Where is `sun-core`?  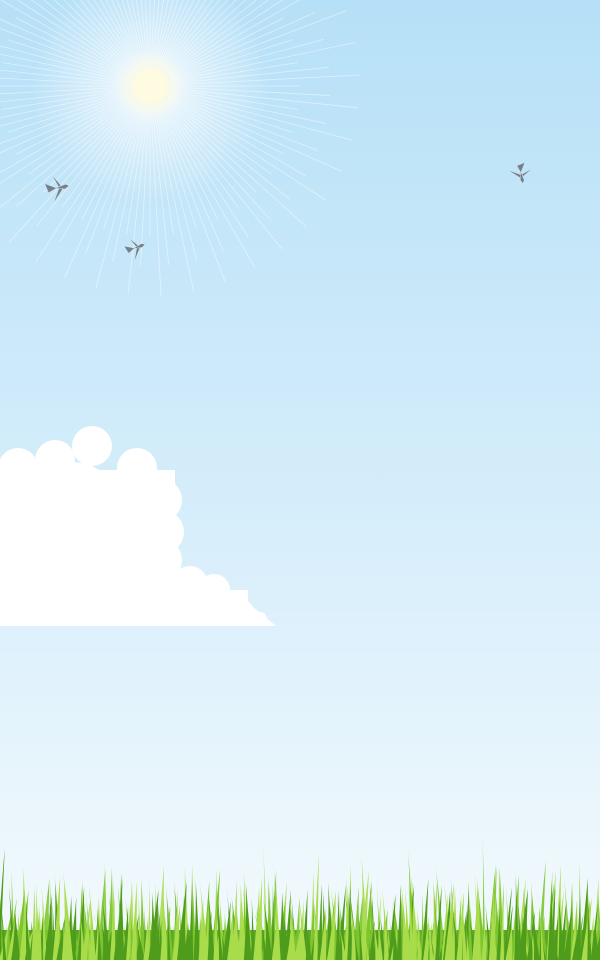 sun-core is located at coordinates (151, 86).